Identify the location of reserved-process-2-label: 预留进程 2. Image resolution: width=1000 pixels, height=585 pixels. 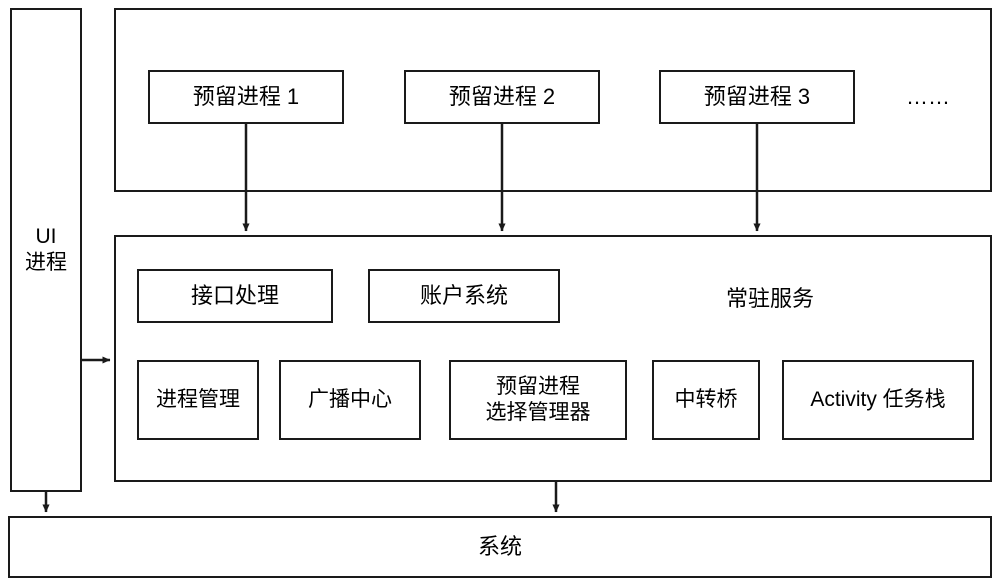
(502, 97).